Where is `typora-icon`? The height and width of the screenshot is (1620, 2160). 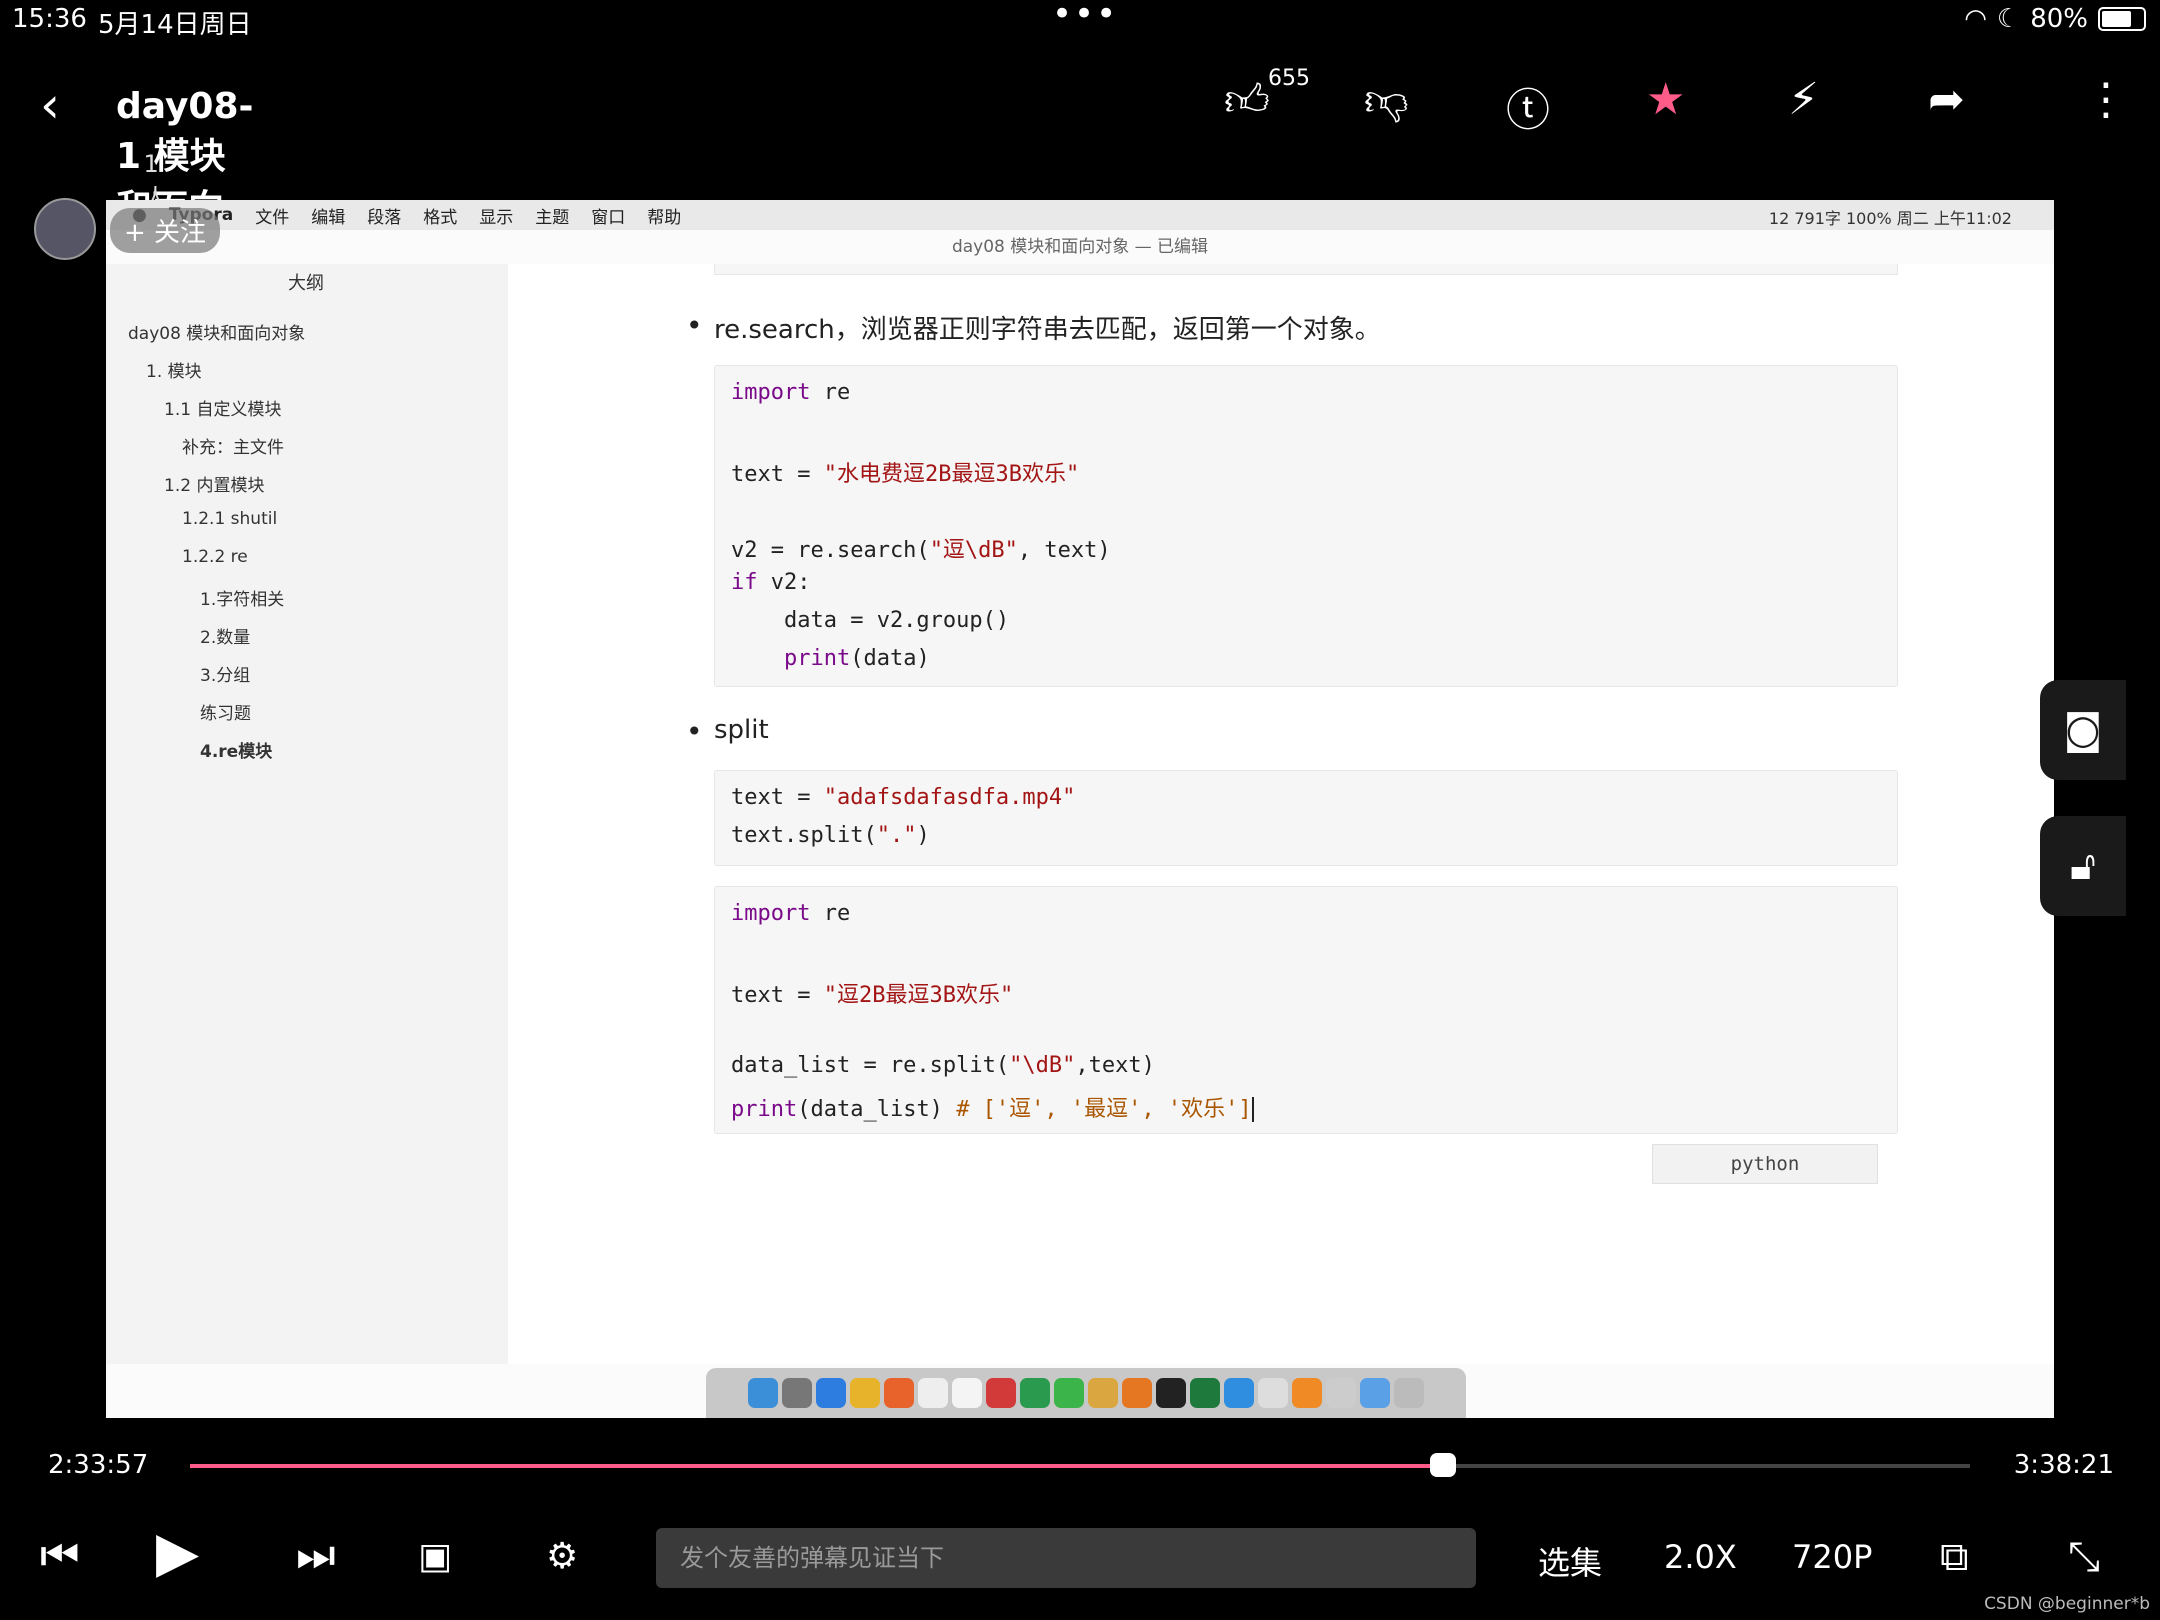 typora-icon is located at coordinates (933, 1393).